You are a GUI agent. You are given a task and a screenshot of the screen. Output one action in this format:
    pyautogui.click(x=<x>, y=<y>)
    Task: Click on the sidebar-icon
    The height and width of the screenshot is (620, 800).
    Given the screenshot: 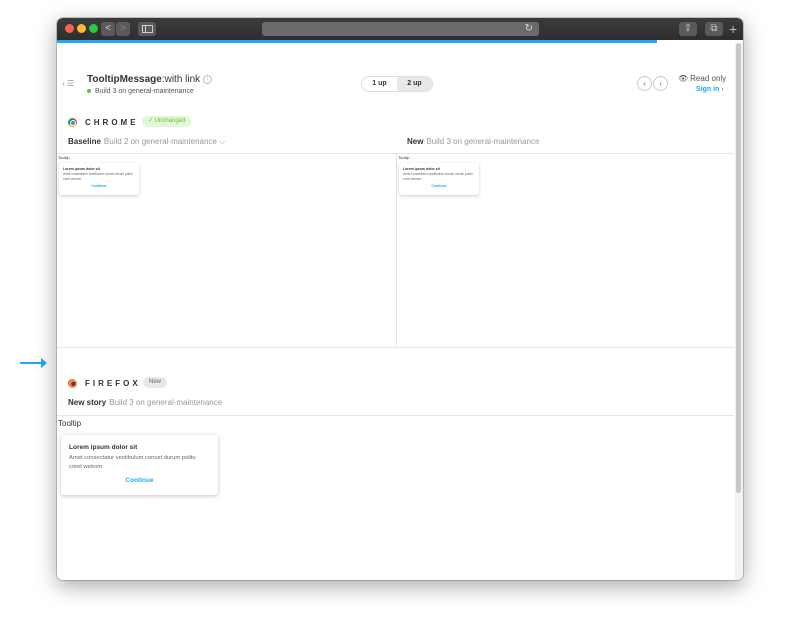 What is the action you would take?
    pyautogui.click(x=147, y=29)
    